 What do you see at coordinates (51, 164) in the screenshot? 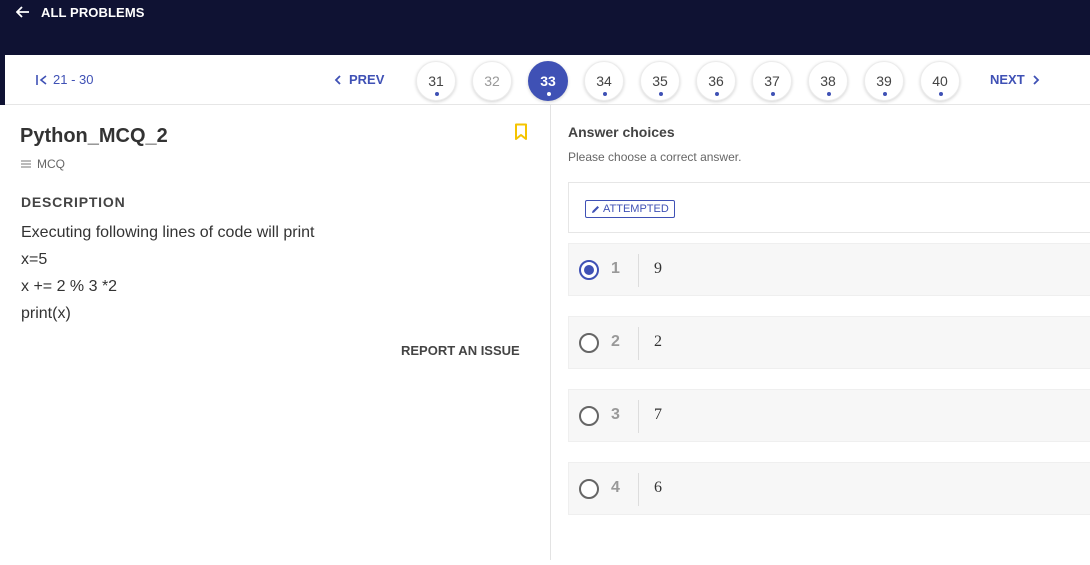
I see `problem-type-label: MCQ` at bounding box center [51, 164].